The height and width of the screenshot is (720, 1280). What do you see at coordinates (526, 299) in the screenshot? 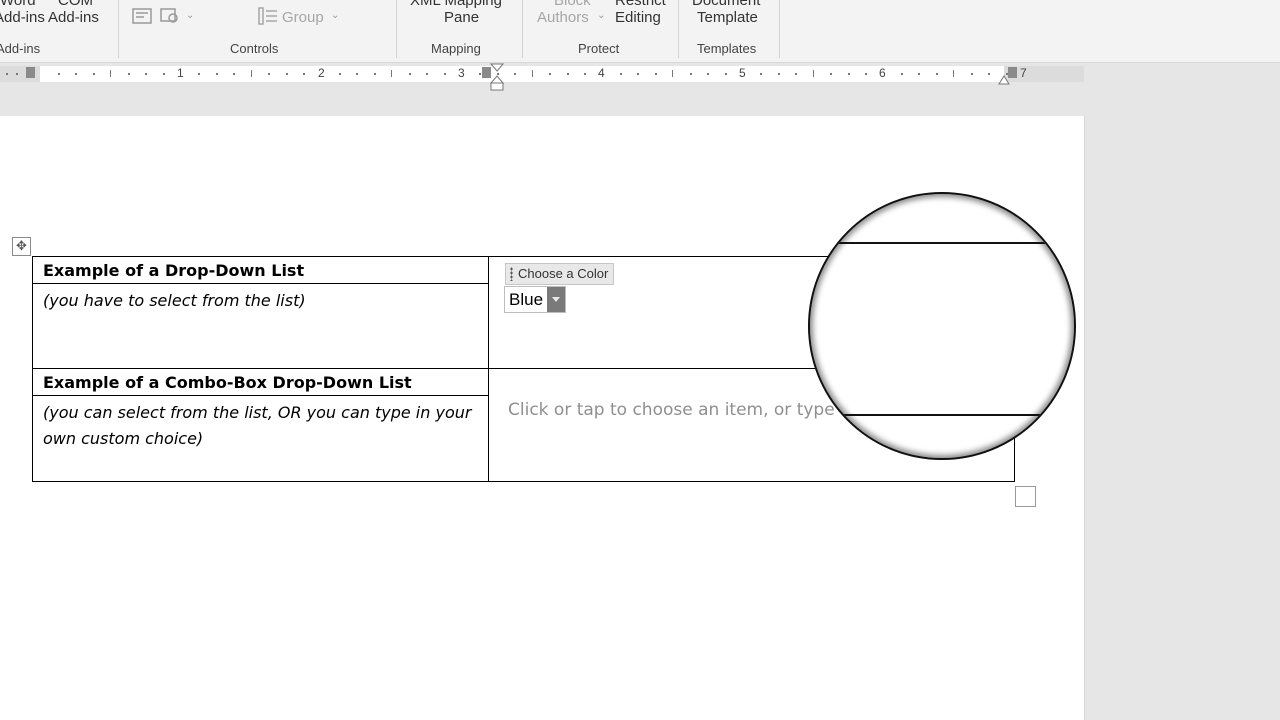
I see `dropdown-selected-value: Blue` at bounding box center [526, 299].